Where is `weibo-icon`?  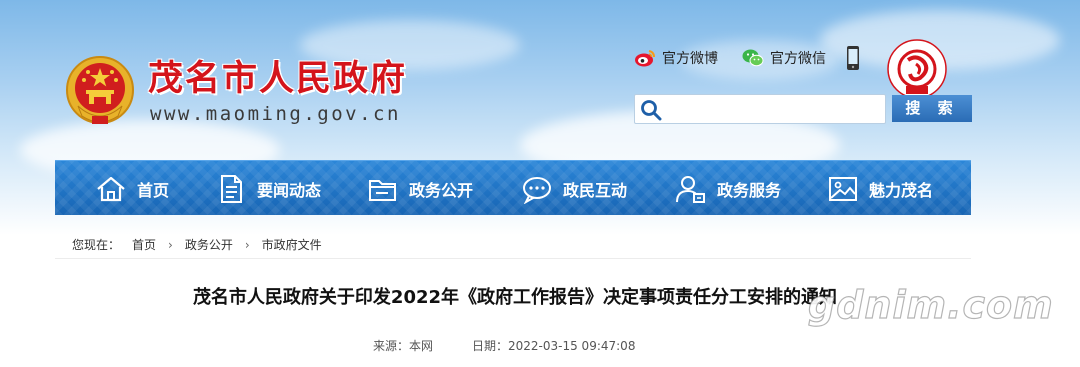
weibo-icon is located at coordinates (645, 58).